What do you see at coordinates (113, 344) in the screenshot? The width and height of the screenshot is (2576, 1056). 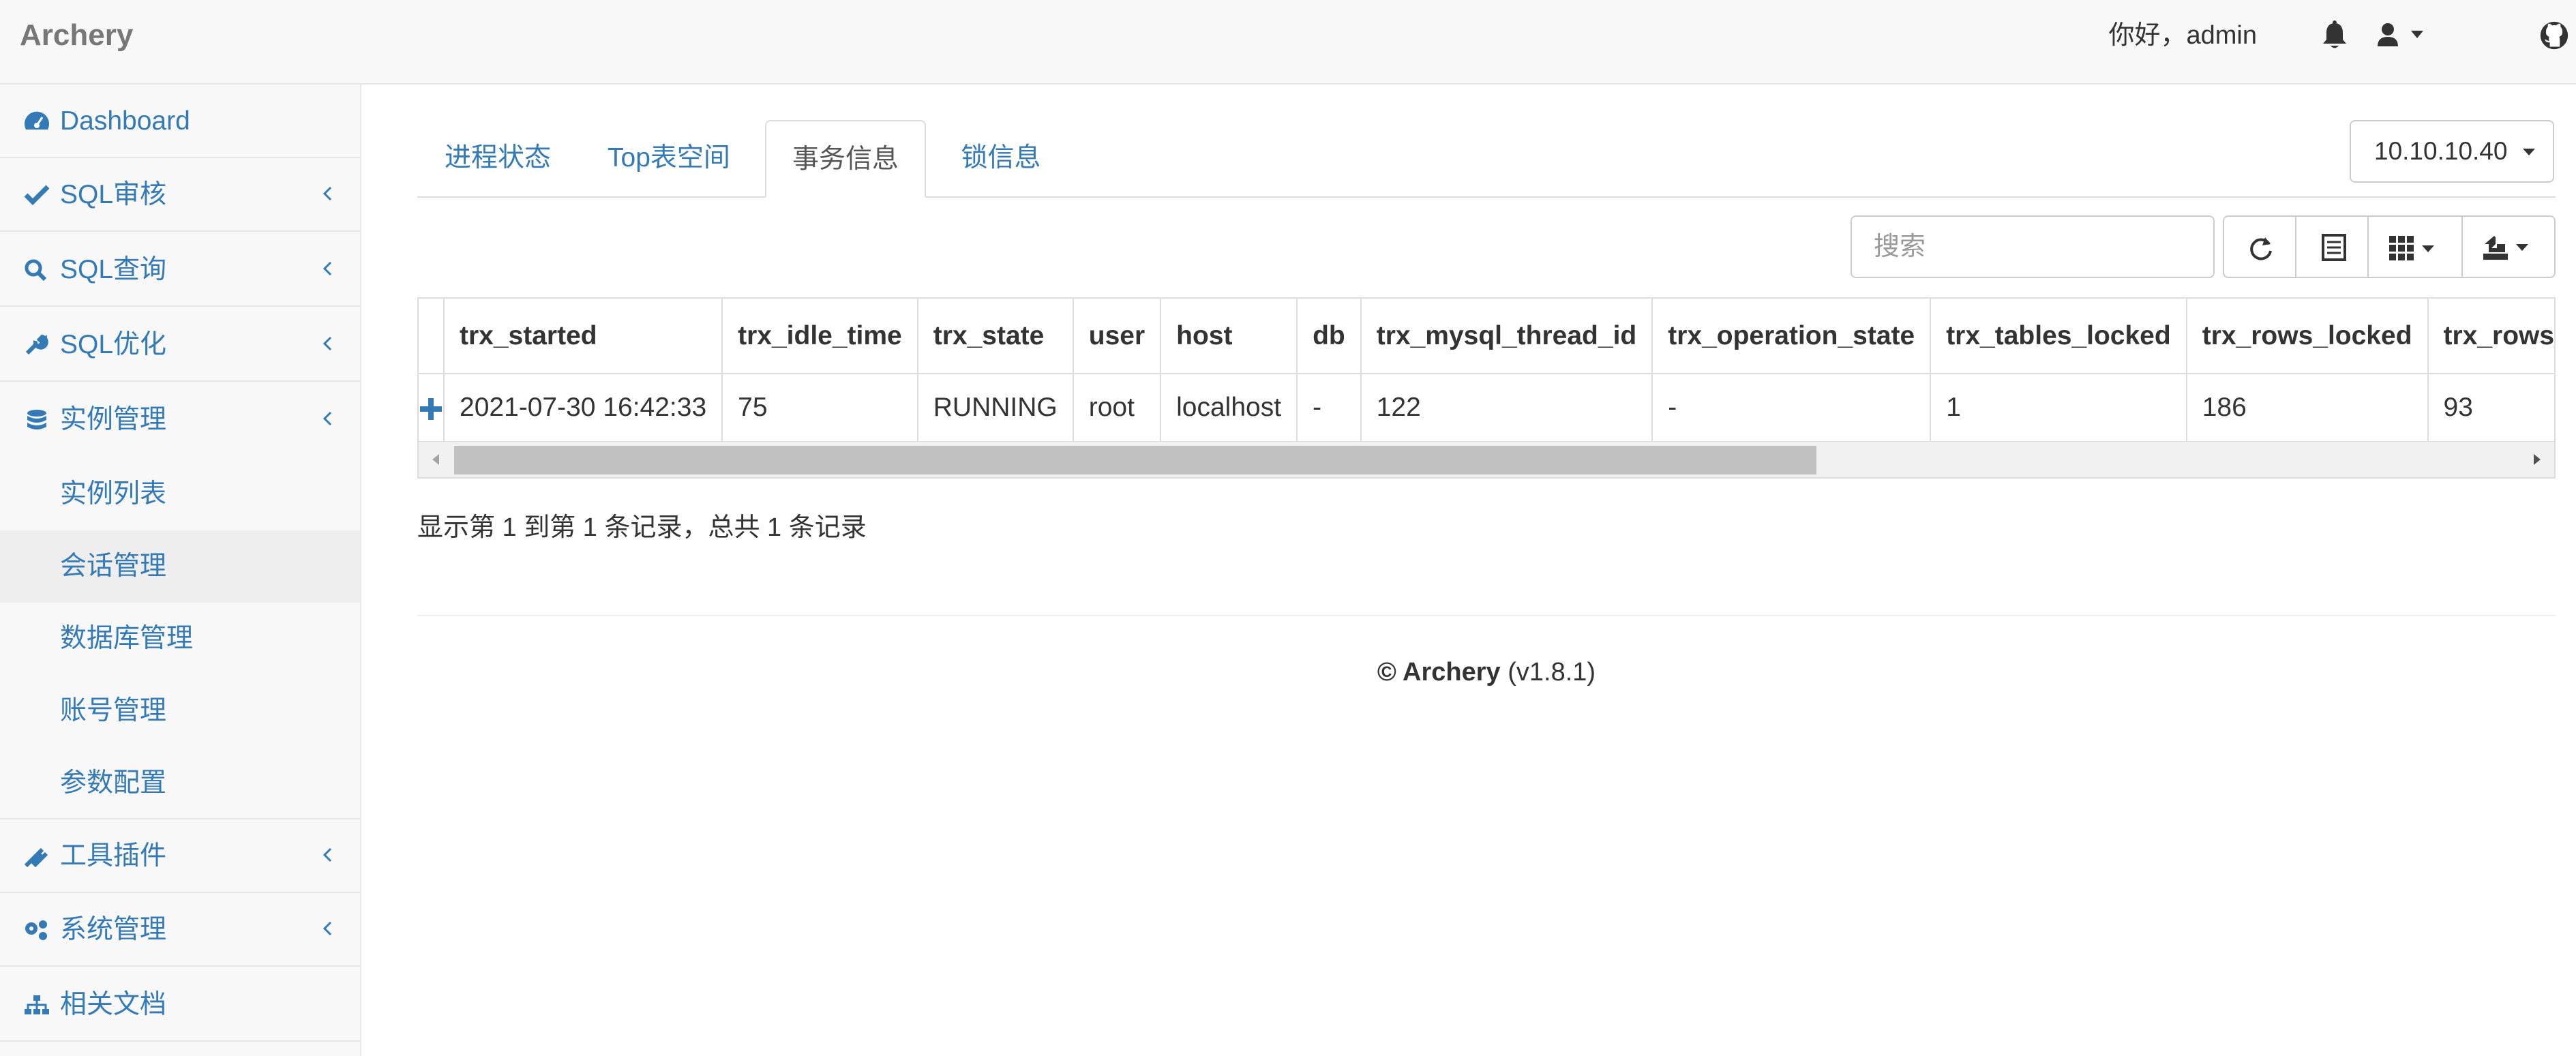 I see `sidebar-item-label: SQL优化` at bounding box center [113, 344].